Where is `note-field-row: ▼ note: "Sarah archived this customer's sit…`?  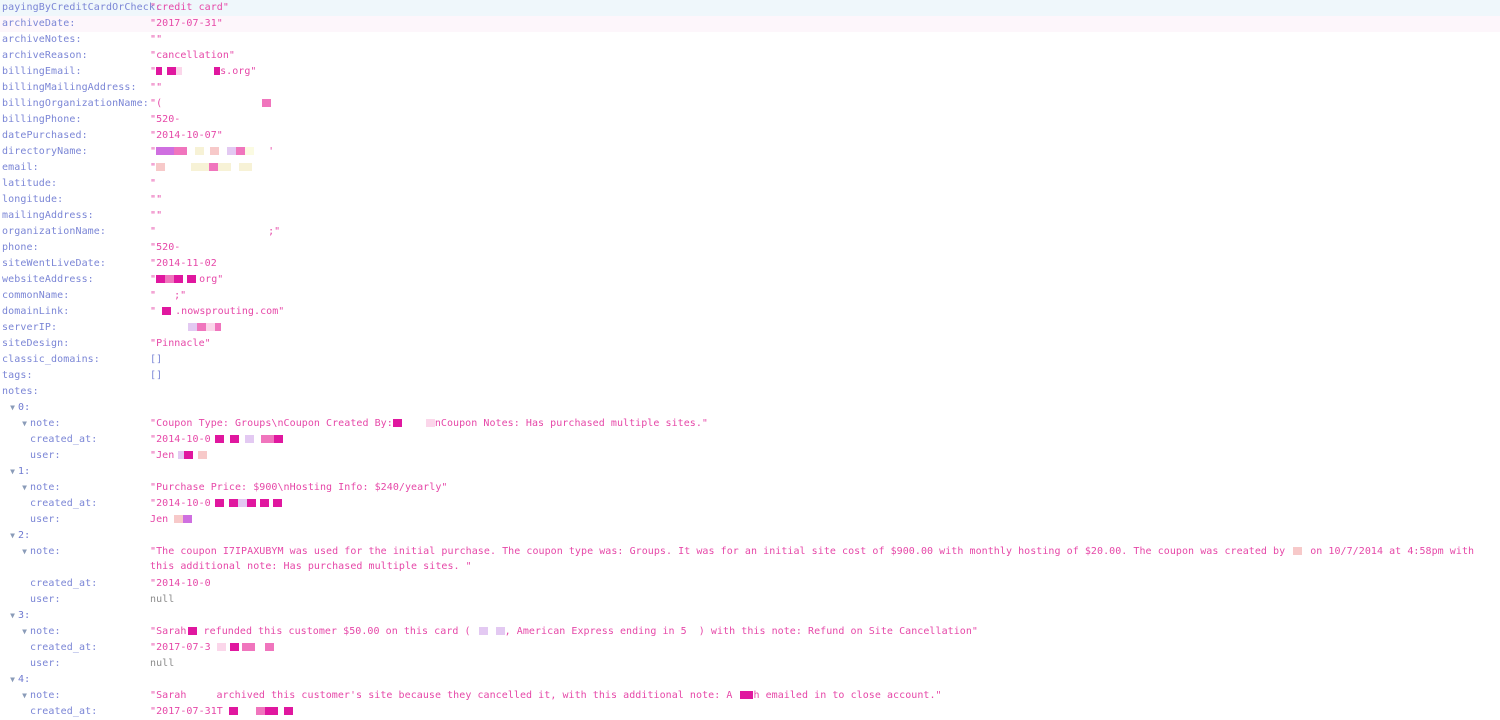 note-field-row: ▼ note: "Sarah archived this customer's sit… is located at coordinates (750, 696).